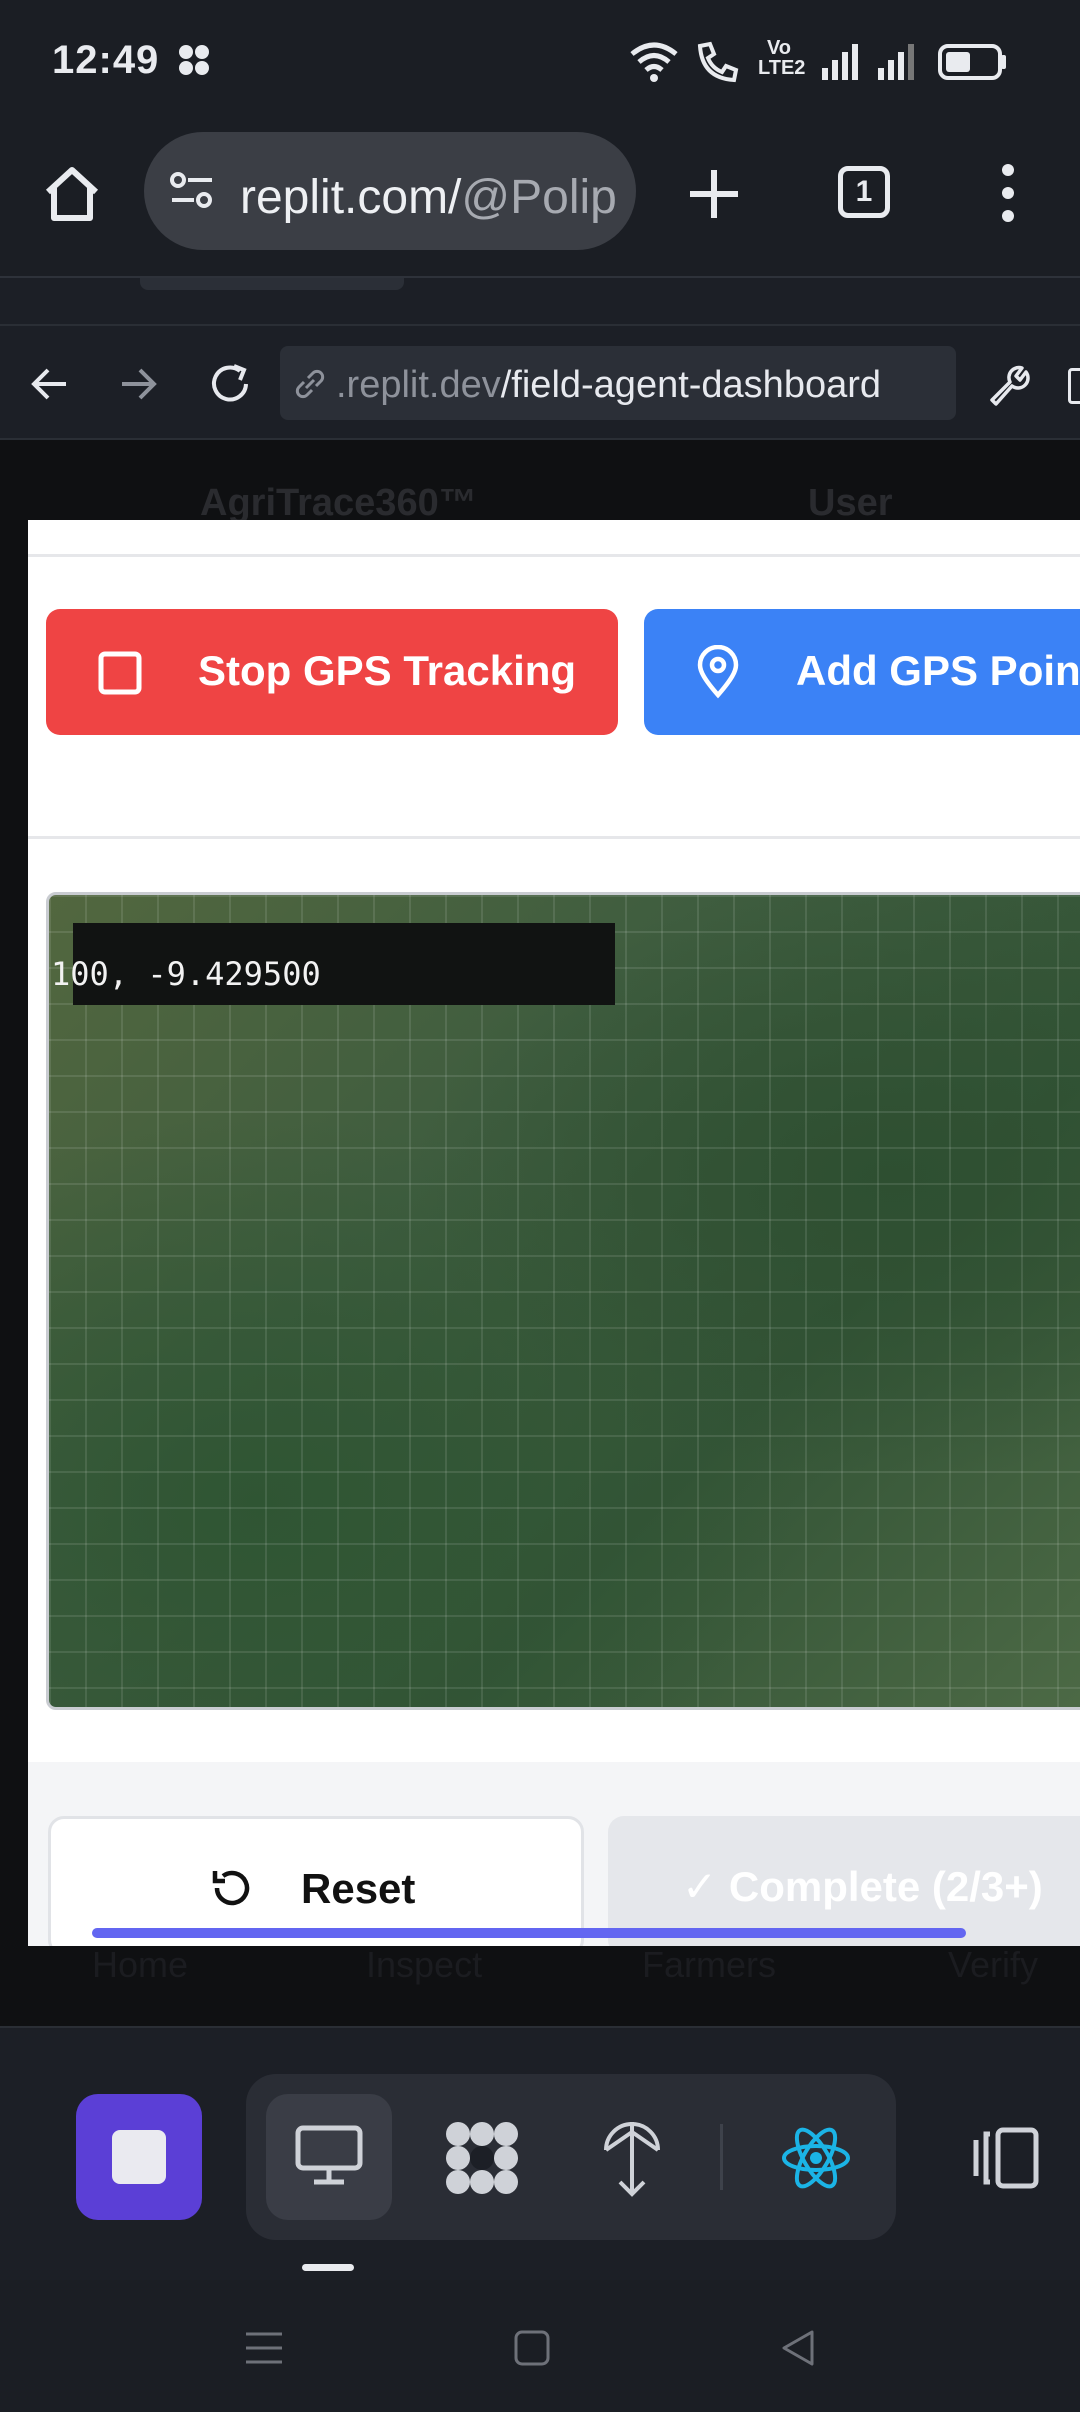  Describe the element at coordinates (540, 60) in the screenshot. I see `status-bar: 12:49 Vo LTE2` at that location.